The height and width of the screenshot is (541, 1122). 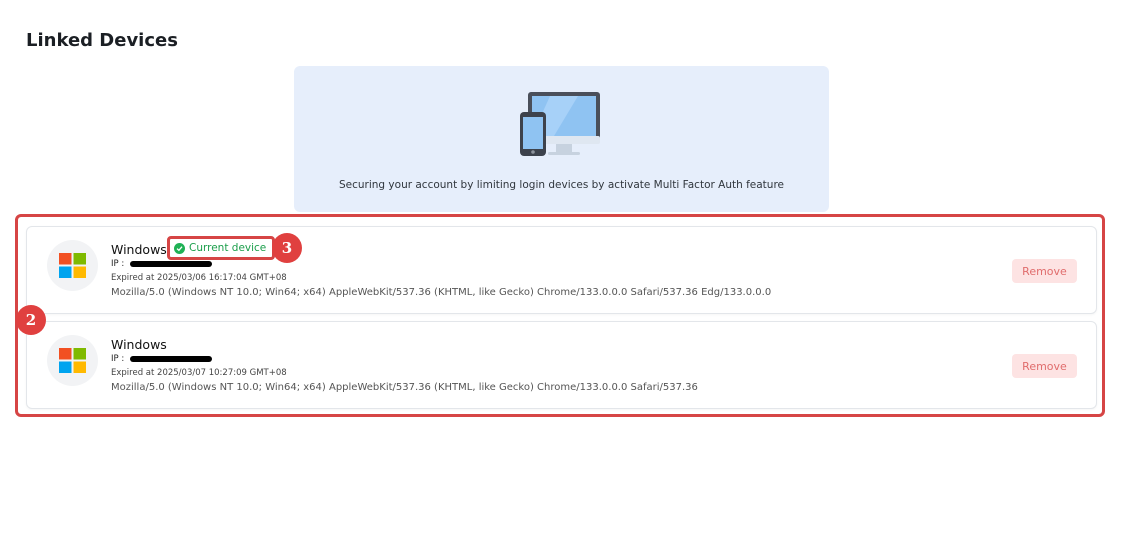 What do you see at coordinates (199, 278) in the screenshot?
I see `expiry-text: Expired at 2025/03/06 16:17:04 GMT+08` at bounding box center [199, 278].